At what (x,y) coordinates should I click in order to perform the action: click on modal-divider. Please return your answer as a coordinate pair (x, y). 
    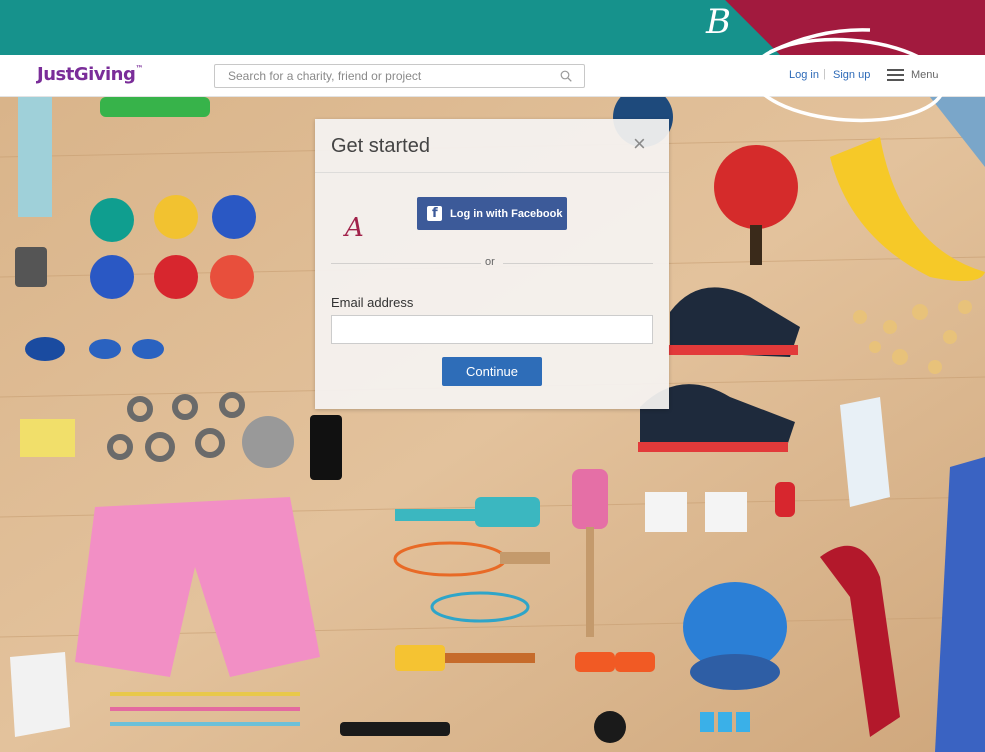
    Looking at the image, I should click on (492, 172).